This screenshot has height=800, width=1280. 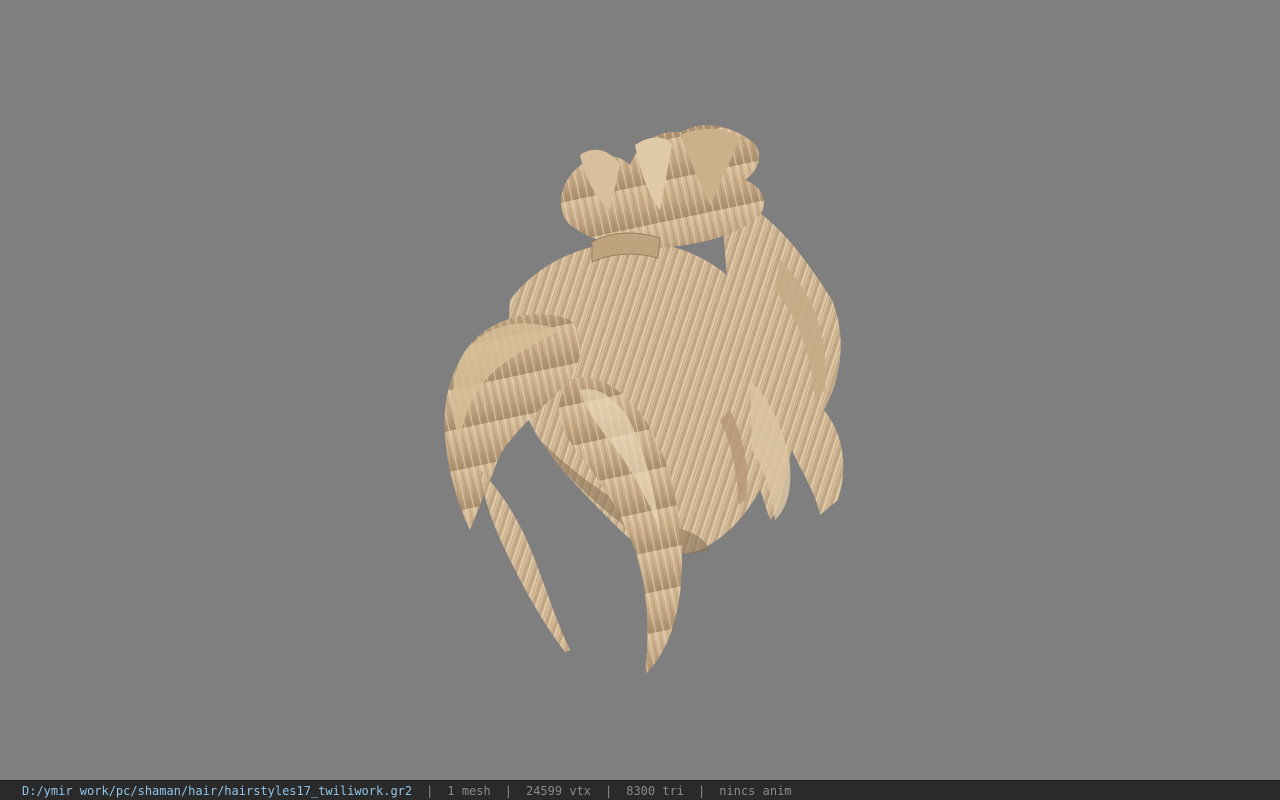 What do you see at coordinates (755, 790) in the screenshot?
I see `animation-status: nincs anim` at bounding box center [755, 790].